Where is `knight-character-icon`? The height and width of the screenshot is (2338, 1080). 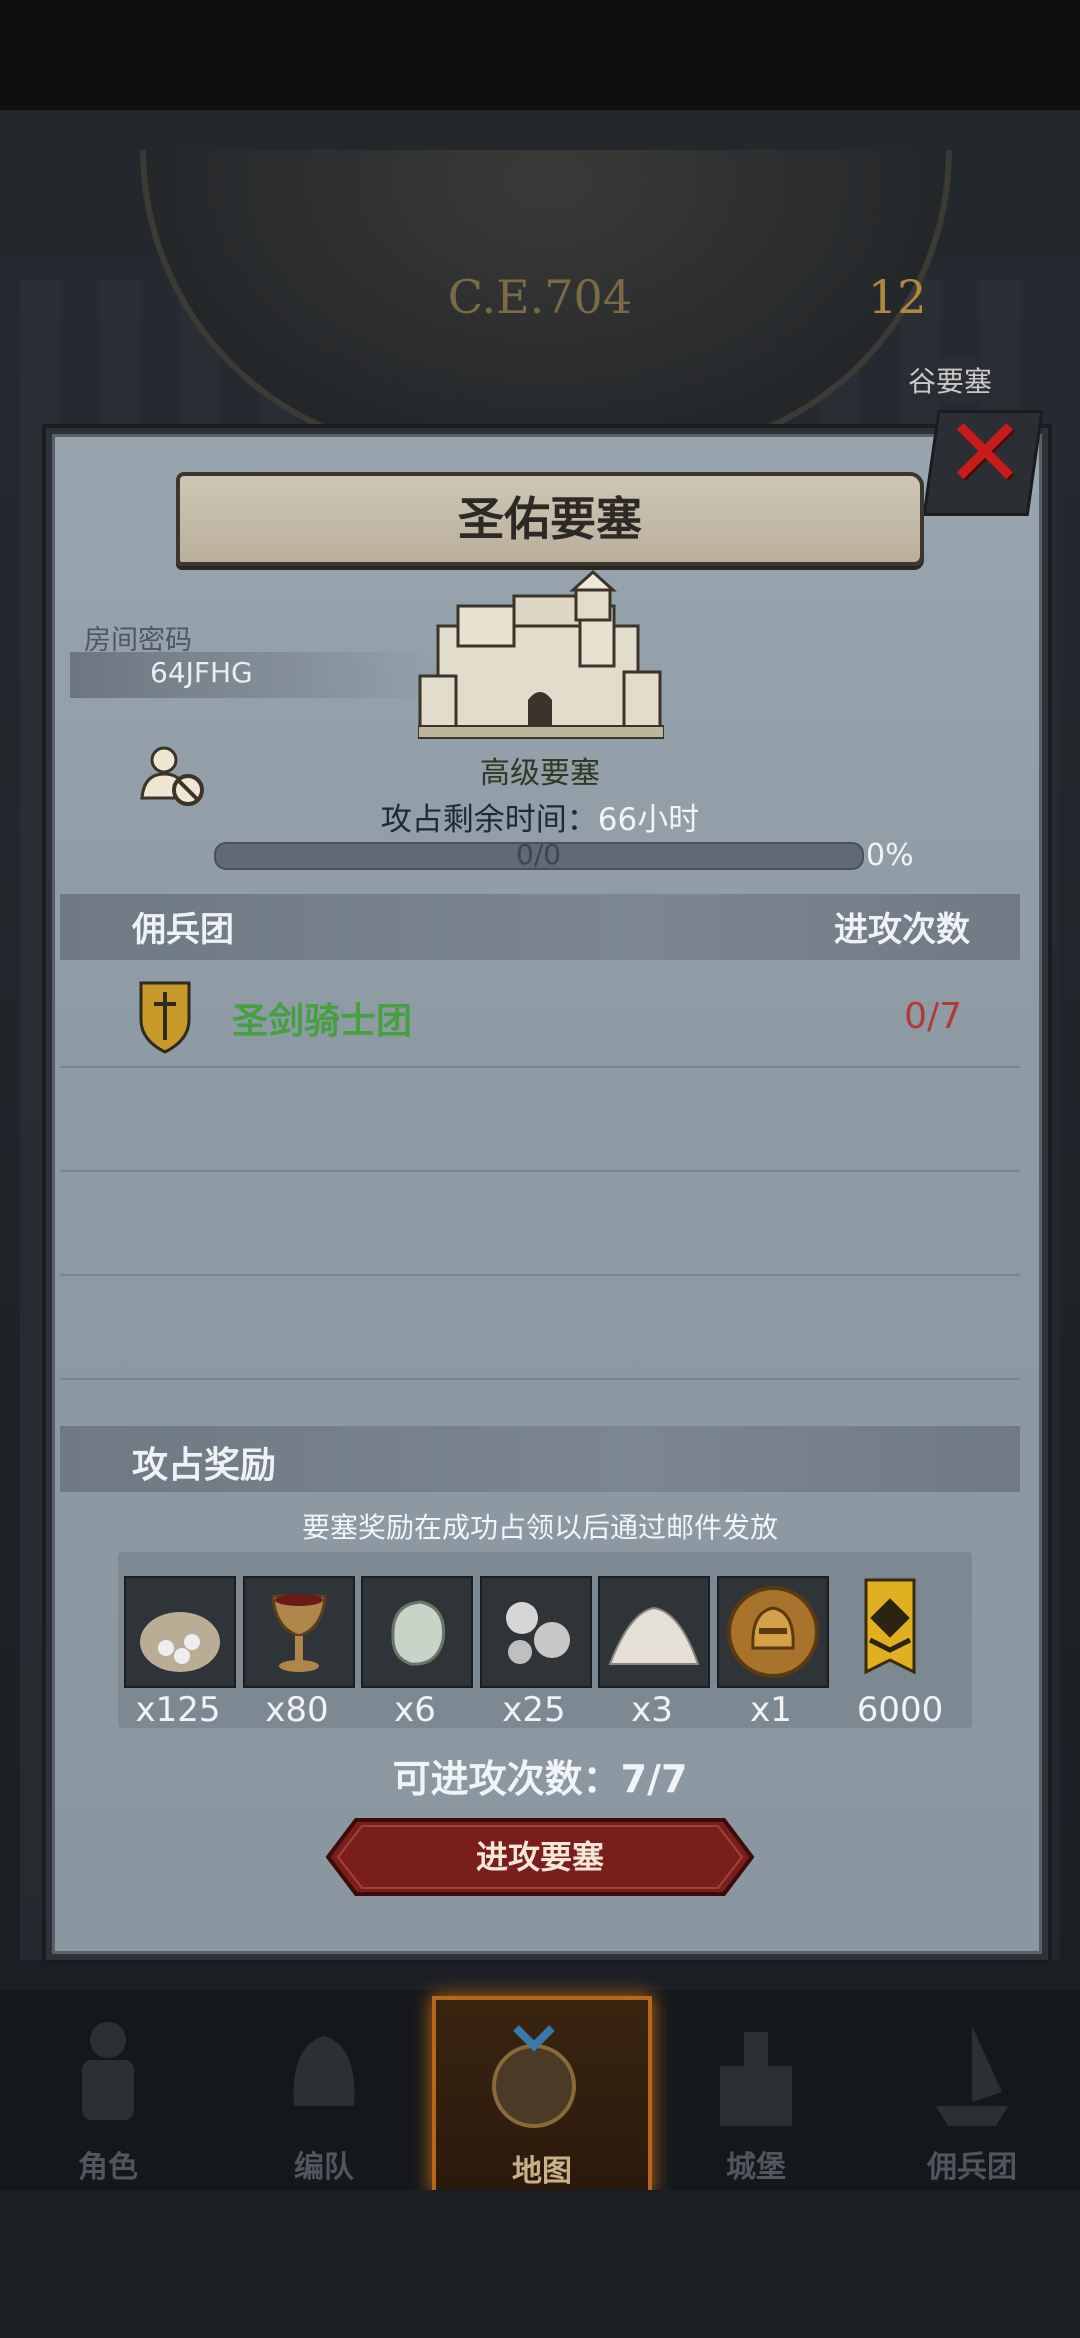
knight-character-icon is located at coordinates (108, 2071).